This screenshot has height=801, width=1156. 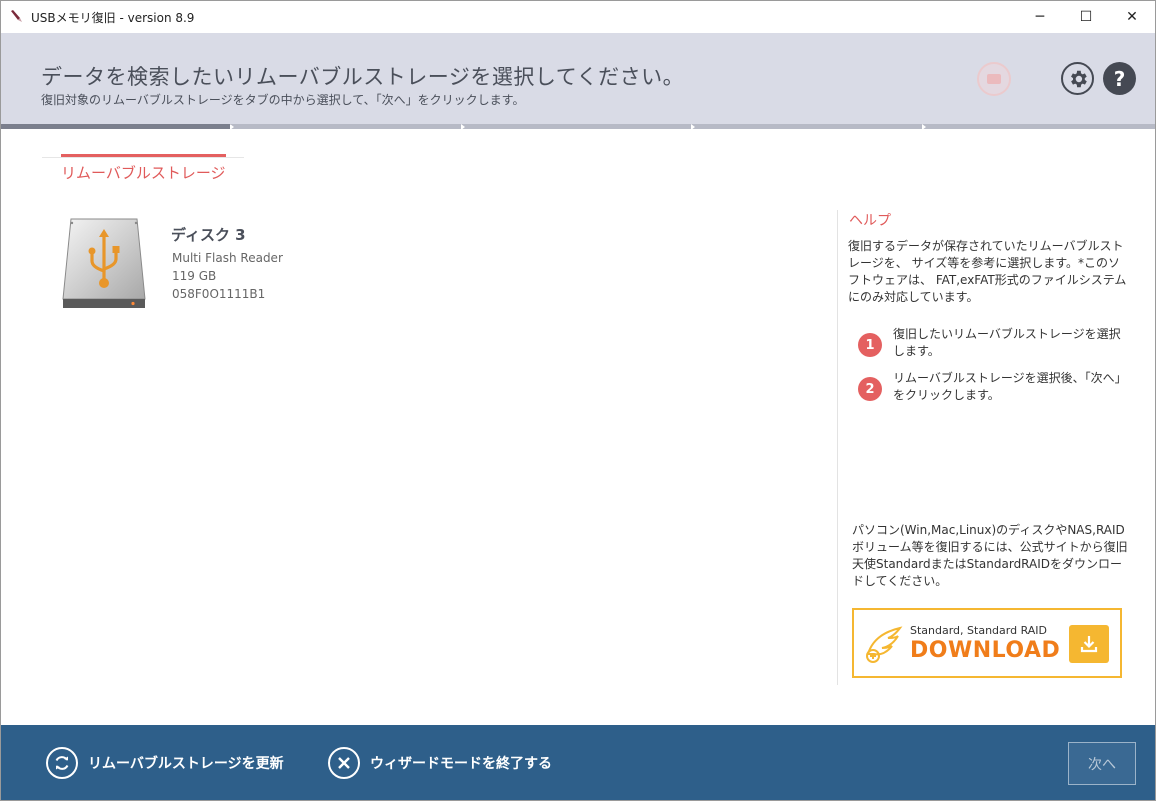 What do you see at coordinates (113, 18) in the screenshot?
I see `window-title: USBメモリ復旧 - version 8.9` at bounding box center [113, 18].